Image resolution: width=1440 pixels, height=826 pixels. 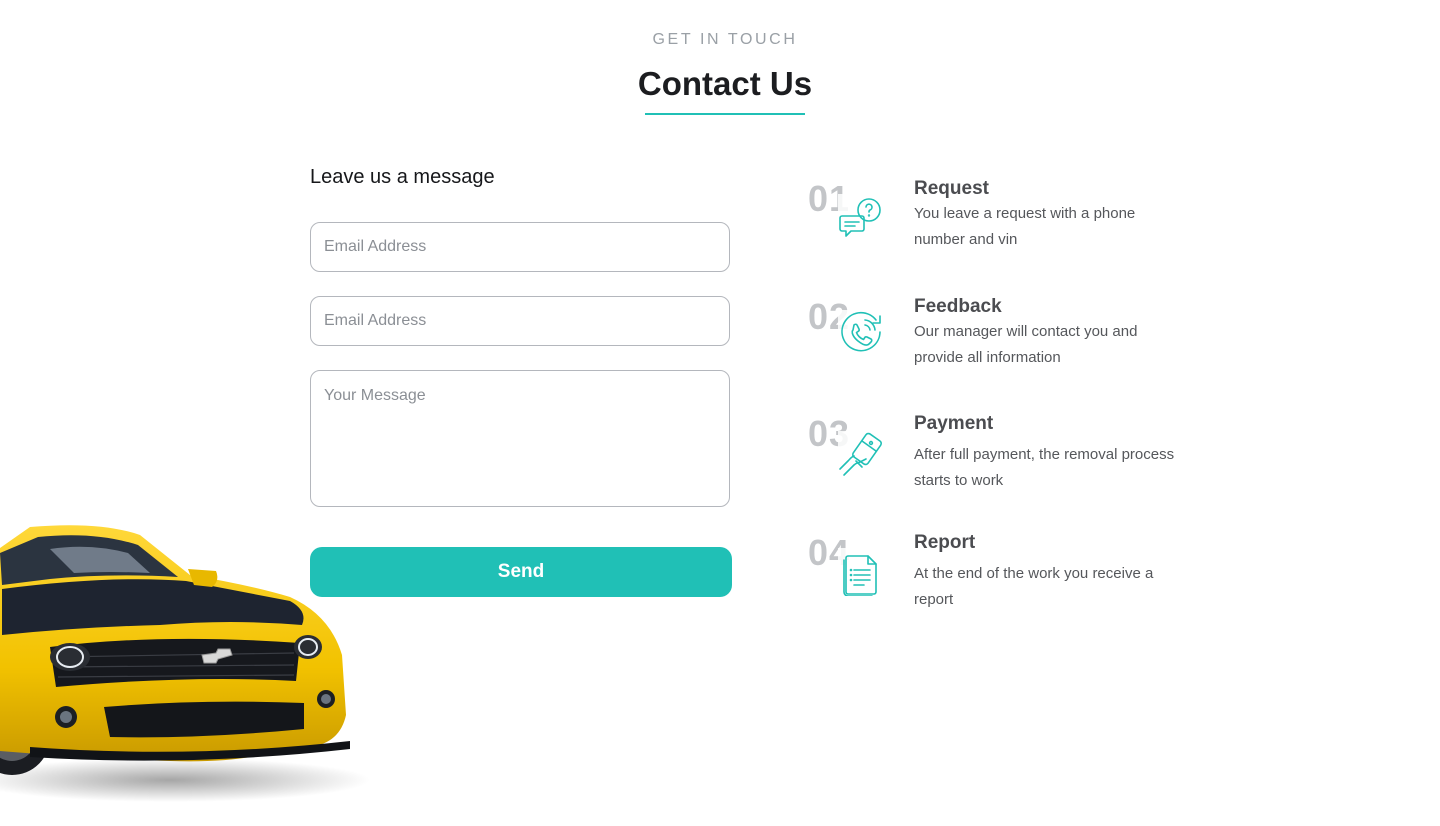 What do you see at coordinates (958, 306) in the screenshot?
I see `step-title: Feedback` at bounding box center [958, 306].